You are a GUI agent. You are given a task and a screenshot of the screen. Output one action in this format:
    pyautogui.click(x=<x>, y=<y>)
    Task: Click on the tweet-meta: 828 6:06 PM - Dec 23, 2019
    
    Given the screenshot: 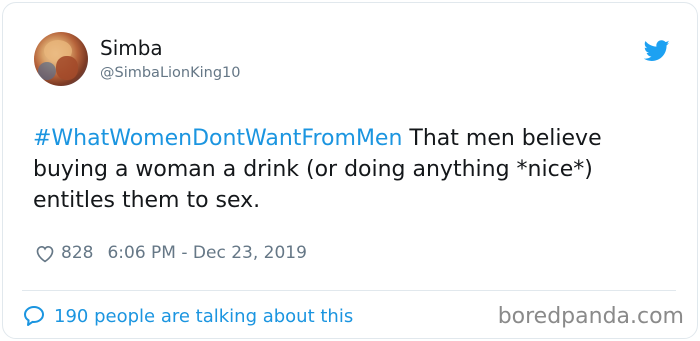 What is the action you would take?
    pyautogui.click(x=171, y=253)
    